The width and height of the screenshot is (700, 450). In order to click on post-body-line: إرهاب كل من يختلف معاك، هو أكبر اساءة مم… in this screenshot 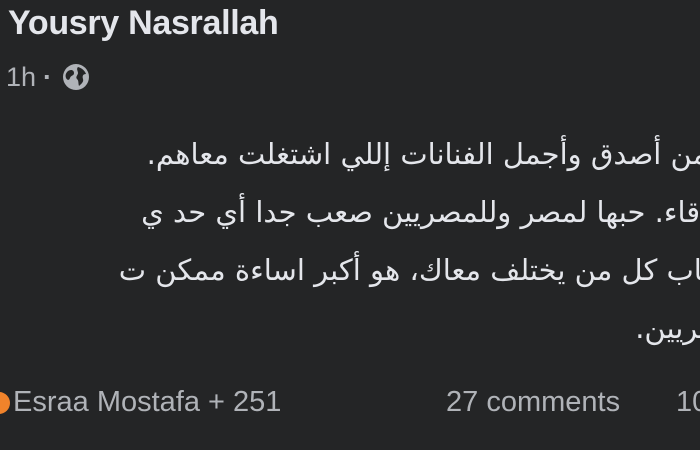, I will do `click(409, 270)`.